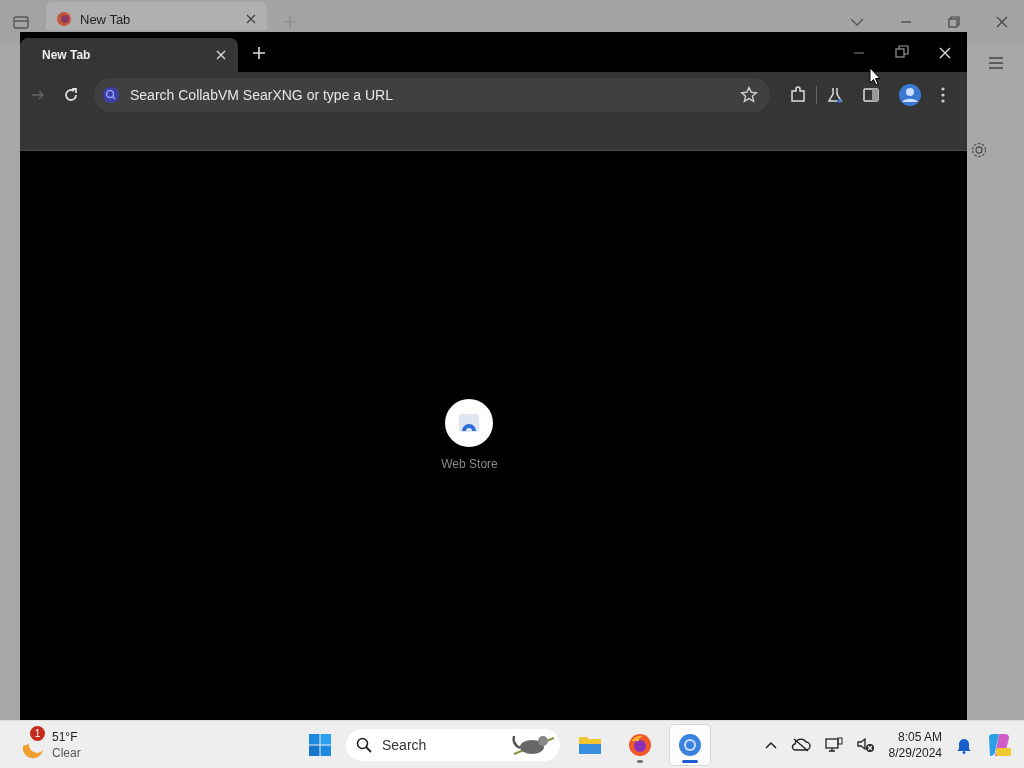  I want to click on flask-icon, so click(835, 95).